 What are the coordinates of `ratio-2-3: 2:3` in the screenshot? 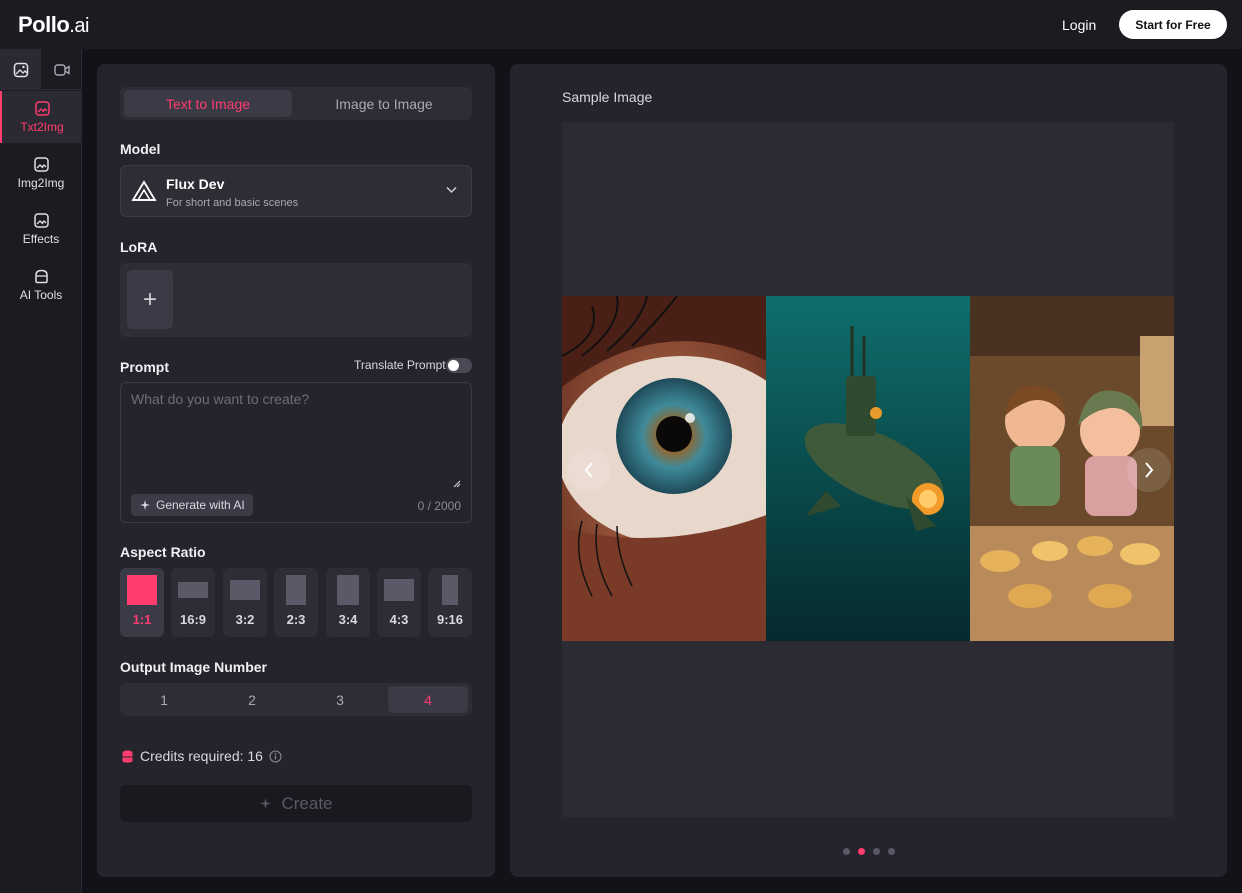 It's located at (296, 602).